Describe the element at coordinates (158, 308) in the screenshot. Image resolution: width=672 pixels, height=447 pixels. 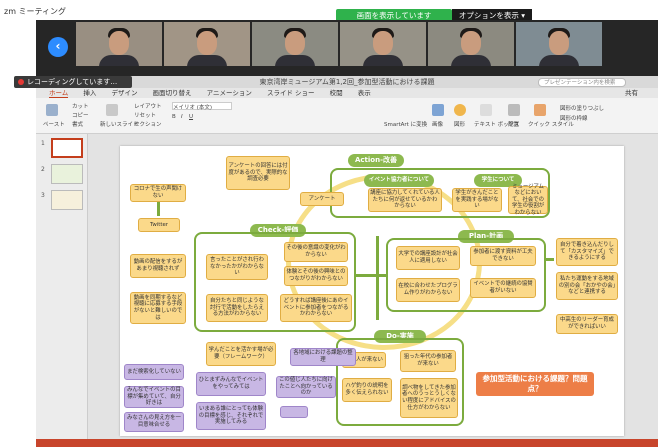
I see `video-test-box: 動画を同期するなど視聴に応募する手段がないと難しいのでは` at that location.